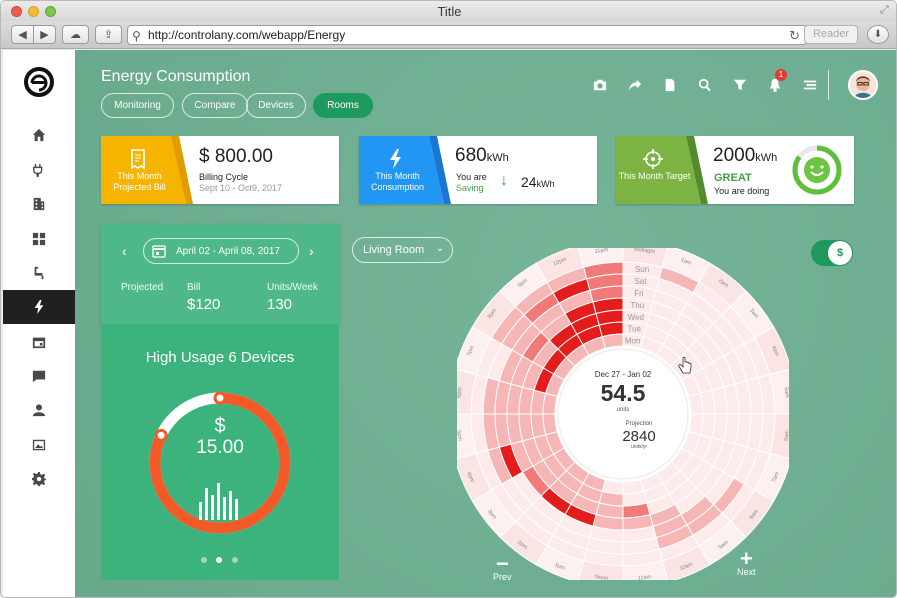 The image size is (897, 598). What do you see at coordinates (220, 426) in the screenshot?
I see `currency-symbol: $` at bounding box center [220, 426].